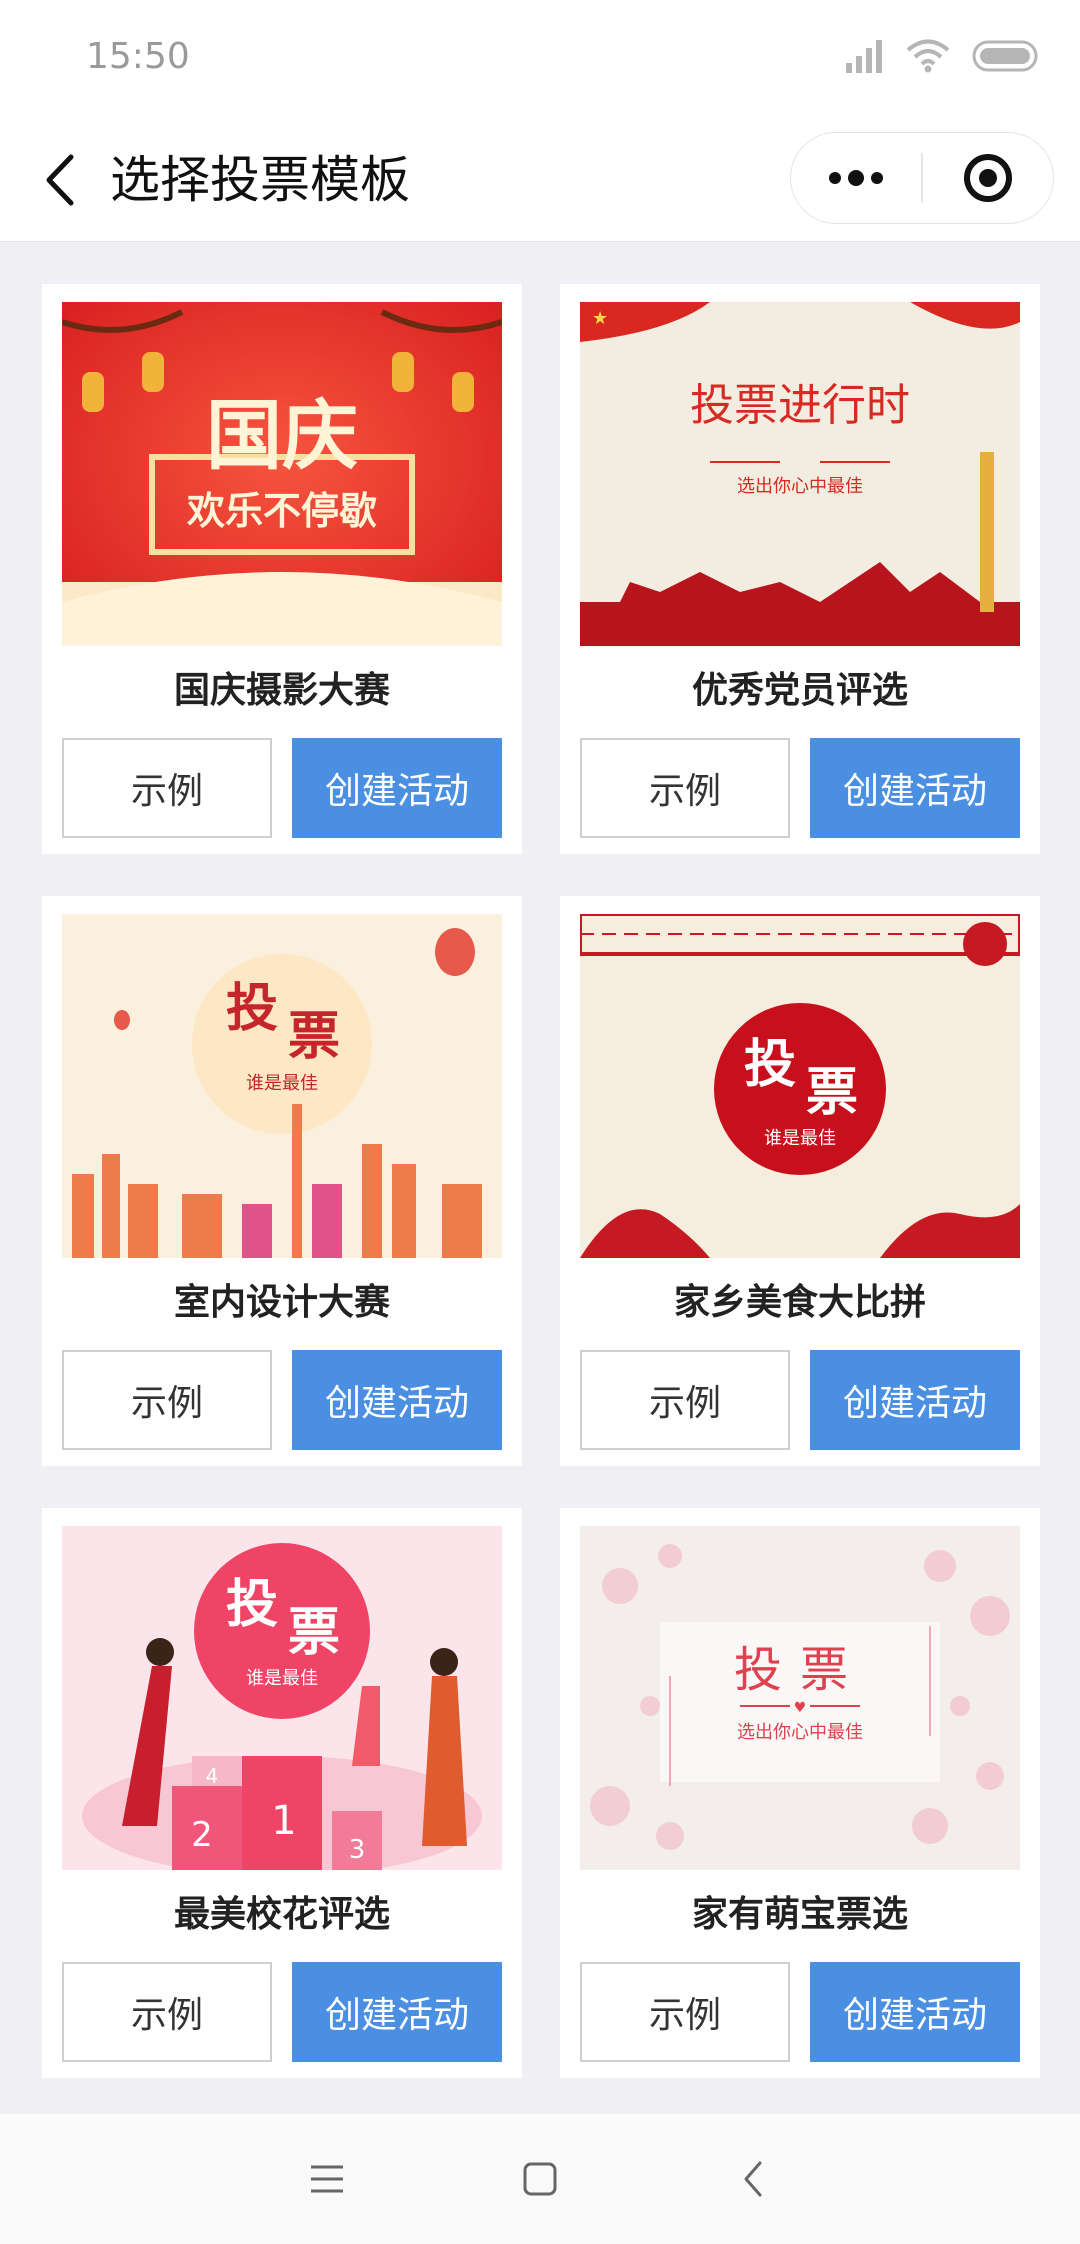  Describe the element at coordinates (800, 1670) in the screenshot. I see `thumbnail-heading: 投票` at that location.